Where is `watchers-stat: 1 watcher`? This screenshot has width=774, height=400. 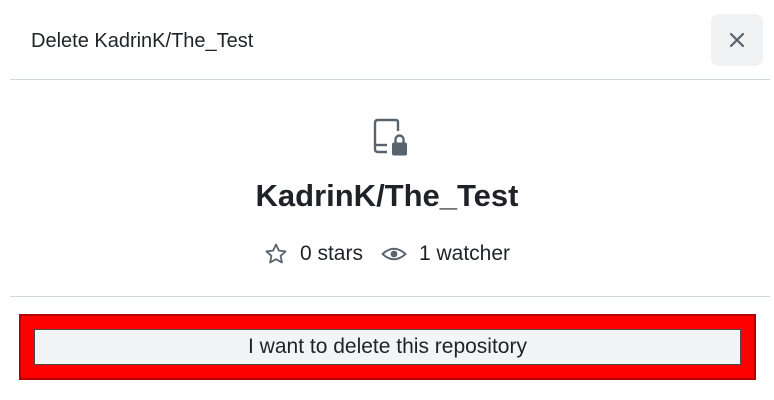
watchers-stat: 1 watcher is located at coordinates (445, 254).